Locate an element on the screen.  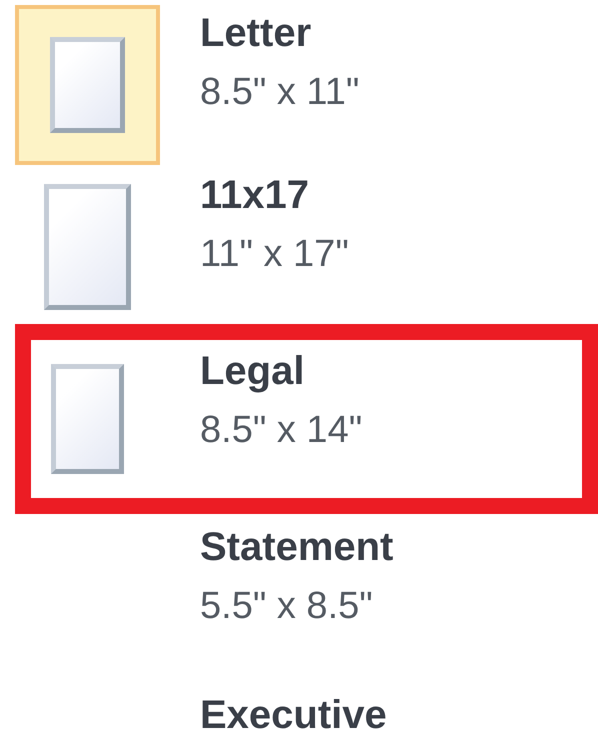
paper-size-item: Executive is located at coordinates (306, 709).